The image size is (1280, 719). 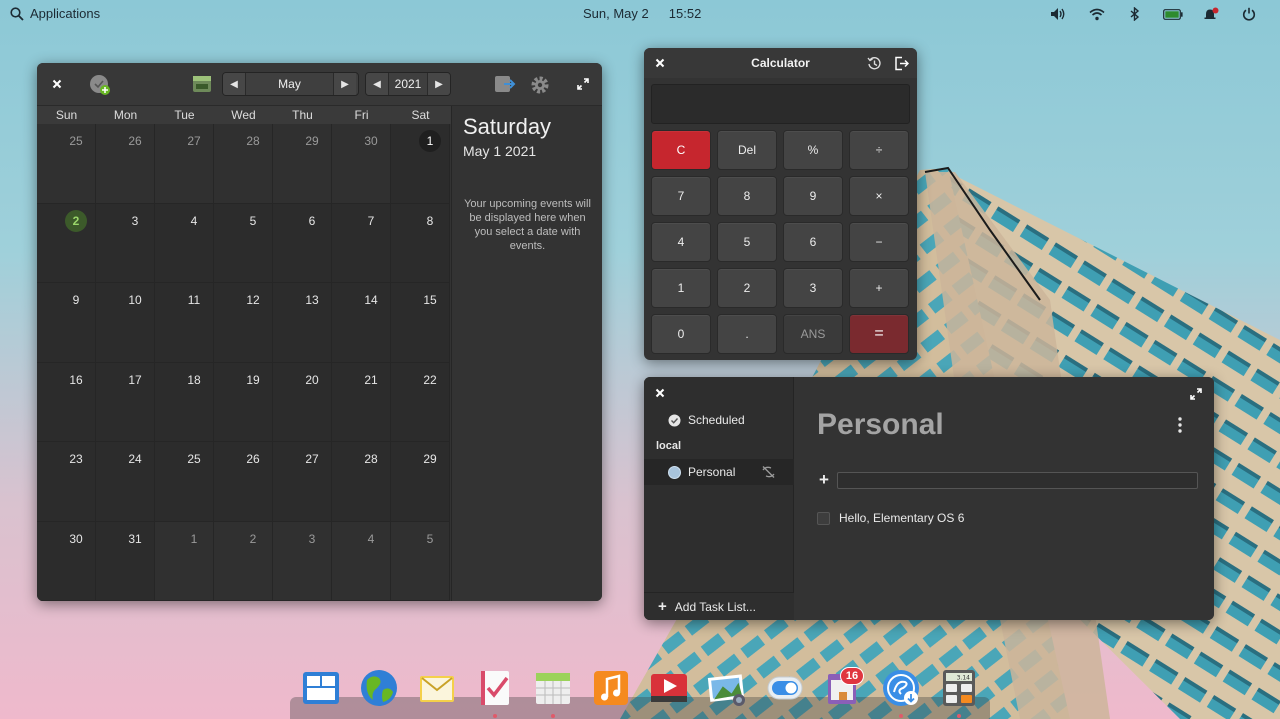 I want to click on videos-icon, so click(x=669, y=688).